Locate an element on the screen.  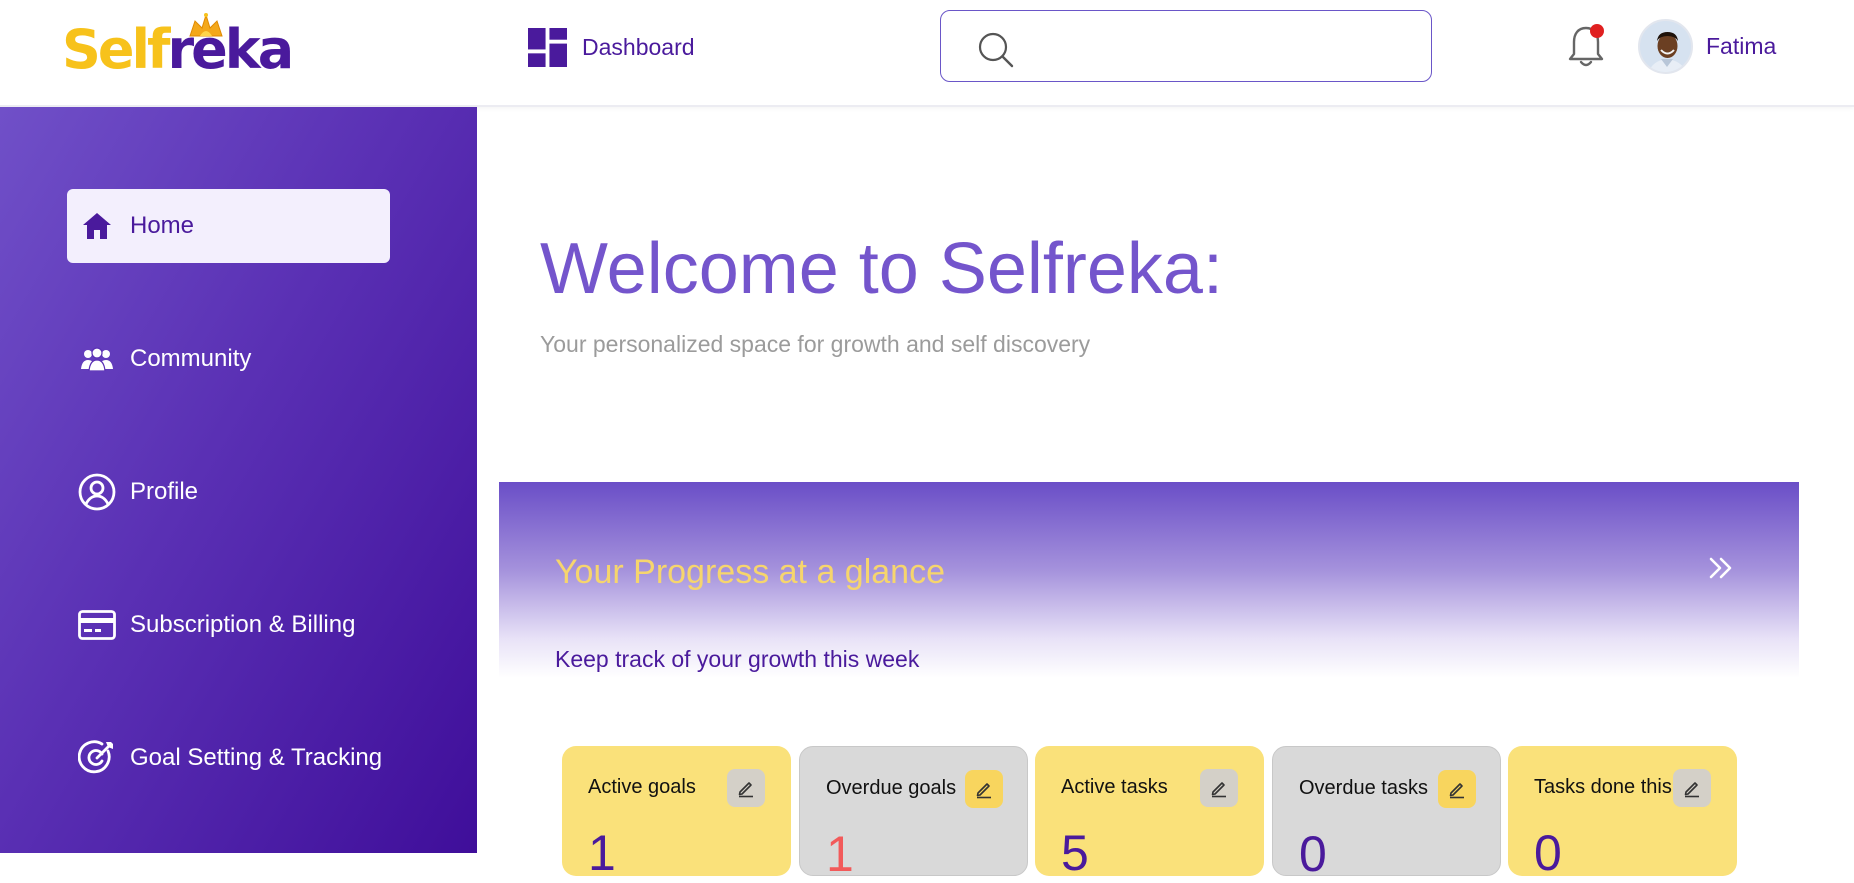
home-icon is located at coordinates (97, 226).